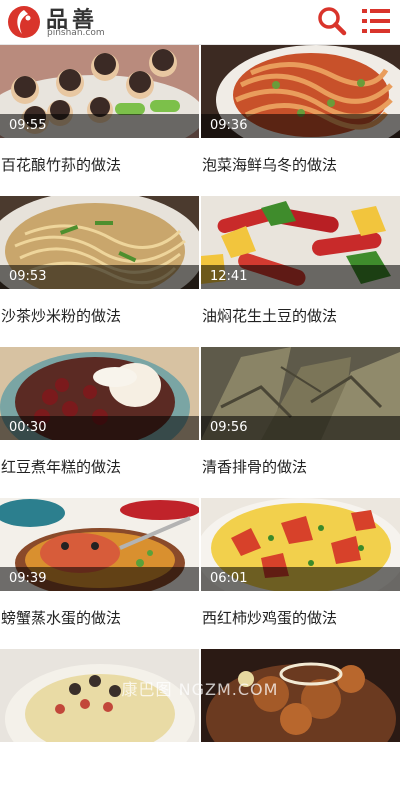  What do you see at coordinates (229, 276) in the screenshot?
I see `duration-label: 12:41` at bounding box center [229, 276].